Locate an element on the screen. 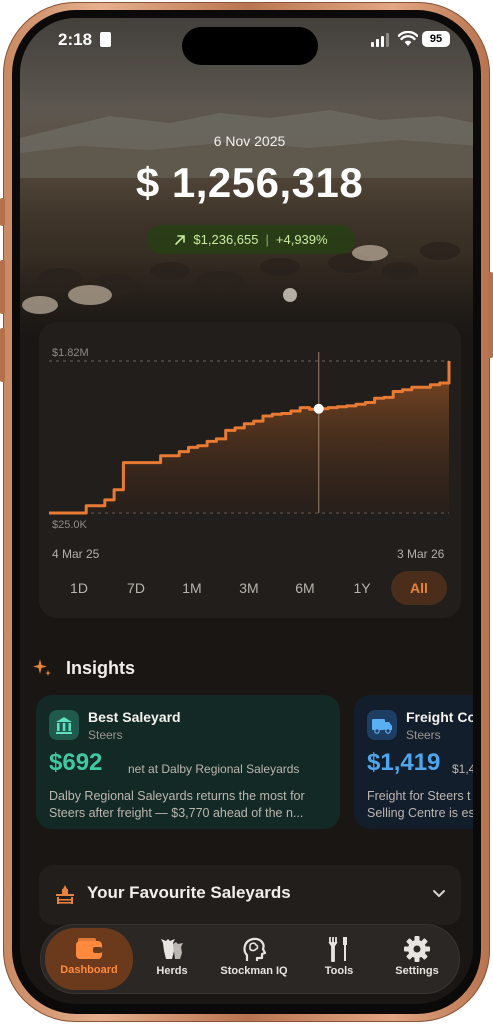 Image resolution: width=493 pixels, height=1024 pixels. dynamic-island is located at coordinates (250, 46).